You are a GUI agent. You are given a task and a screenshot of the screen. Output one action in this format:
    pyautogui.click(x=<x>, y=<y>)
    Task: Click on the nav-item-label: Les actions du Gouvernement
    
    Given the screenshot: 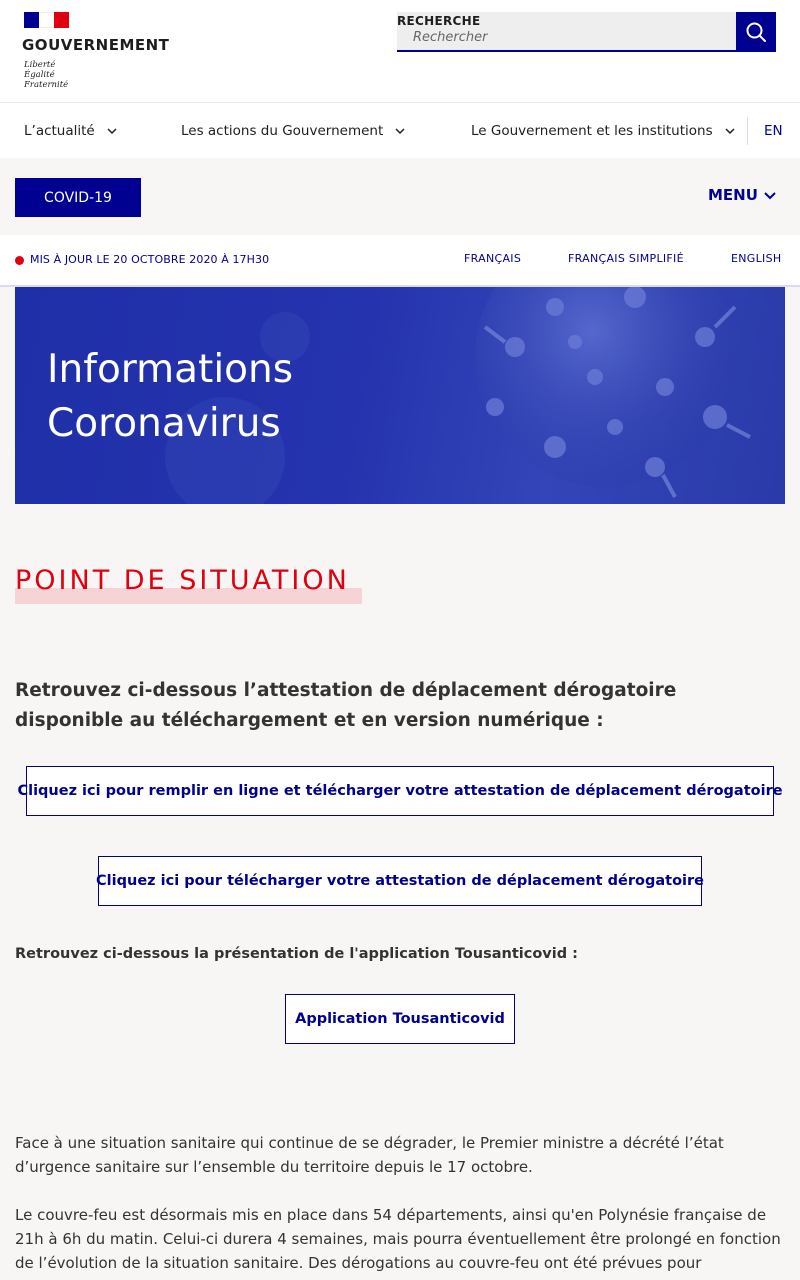 What is the action you would take?
    pyautogui.click(x=282, y=130)
    